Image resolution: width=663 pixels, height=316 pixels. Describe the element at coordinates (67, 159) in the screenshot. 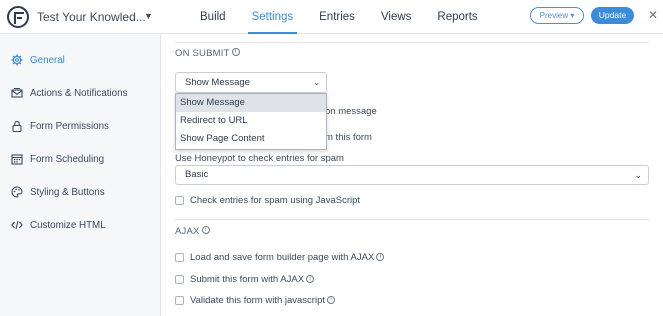

I see `sidebar-item-label: Form Scheduling` at that location.